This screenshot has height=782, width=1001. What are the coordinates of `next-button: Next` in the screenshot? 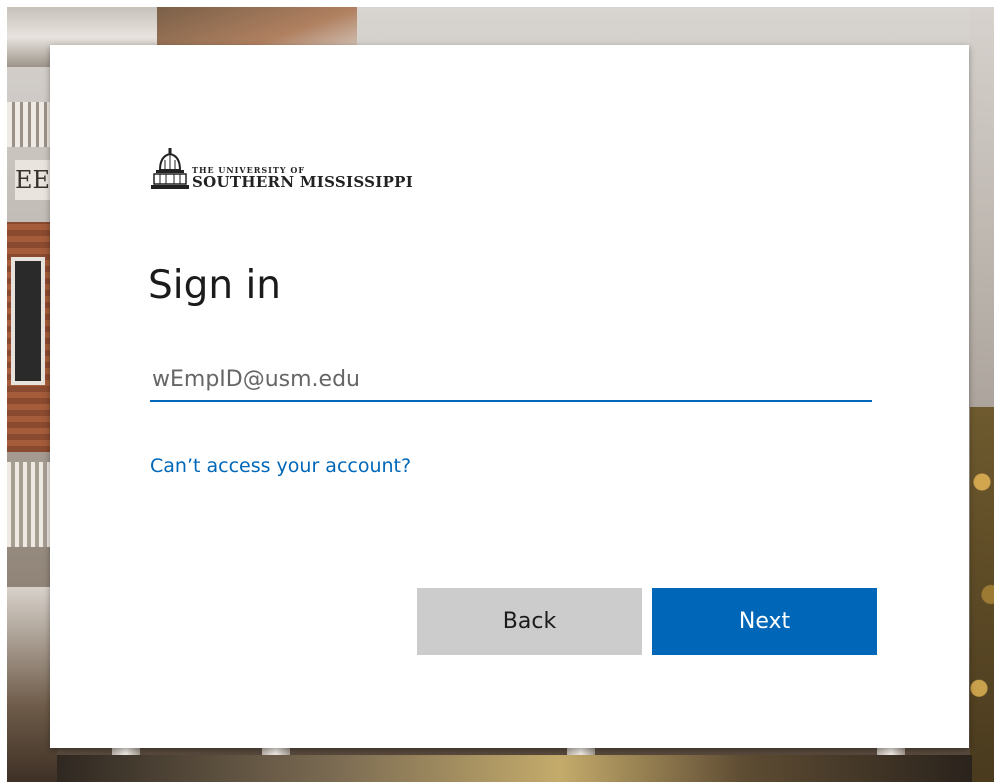 It's located at (764, 621).